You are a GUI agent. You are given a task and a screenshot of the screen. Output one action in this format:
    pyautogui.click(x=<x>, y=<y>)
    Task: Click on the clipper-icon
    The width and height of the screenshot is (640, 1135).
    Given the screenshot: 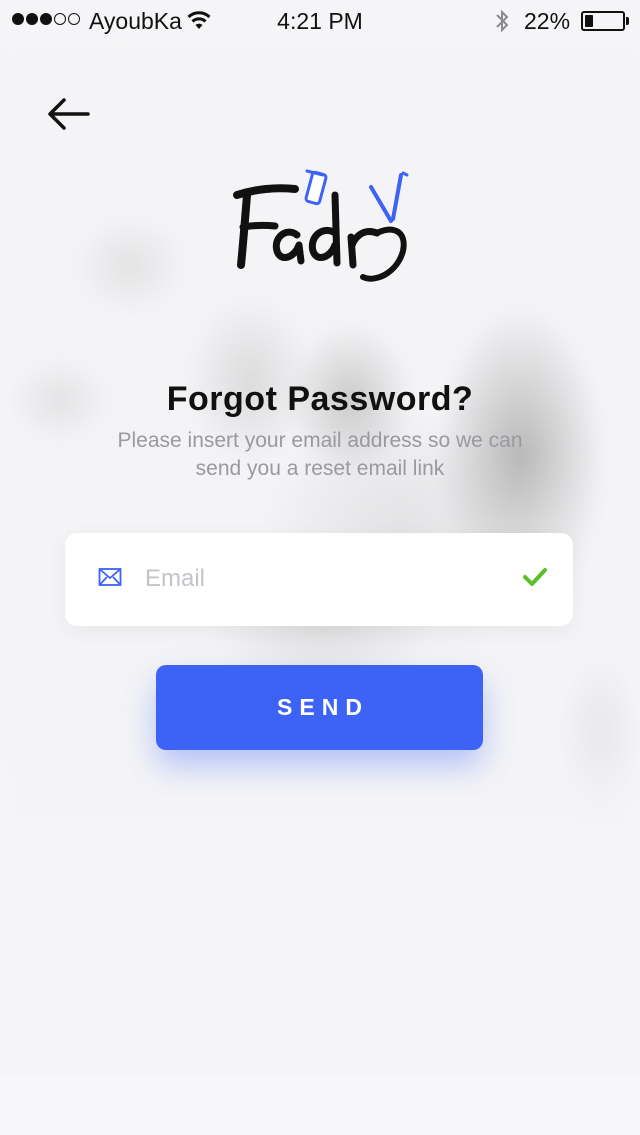 What is the action you would take?
    pyautogui.click(x=316, y=187)
    